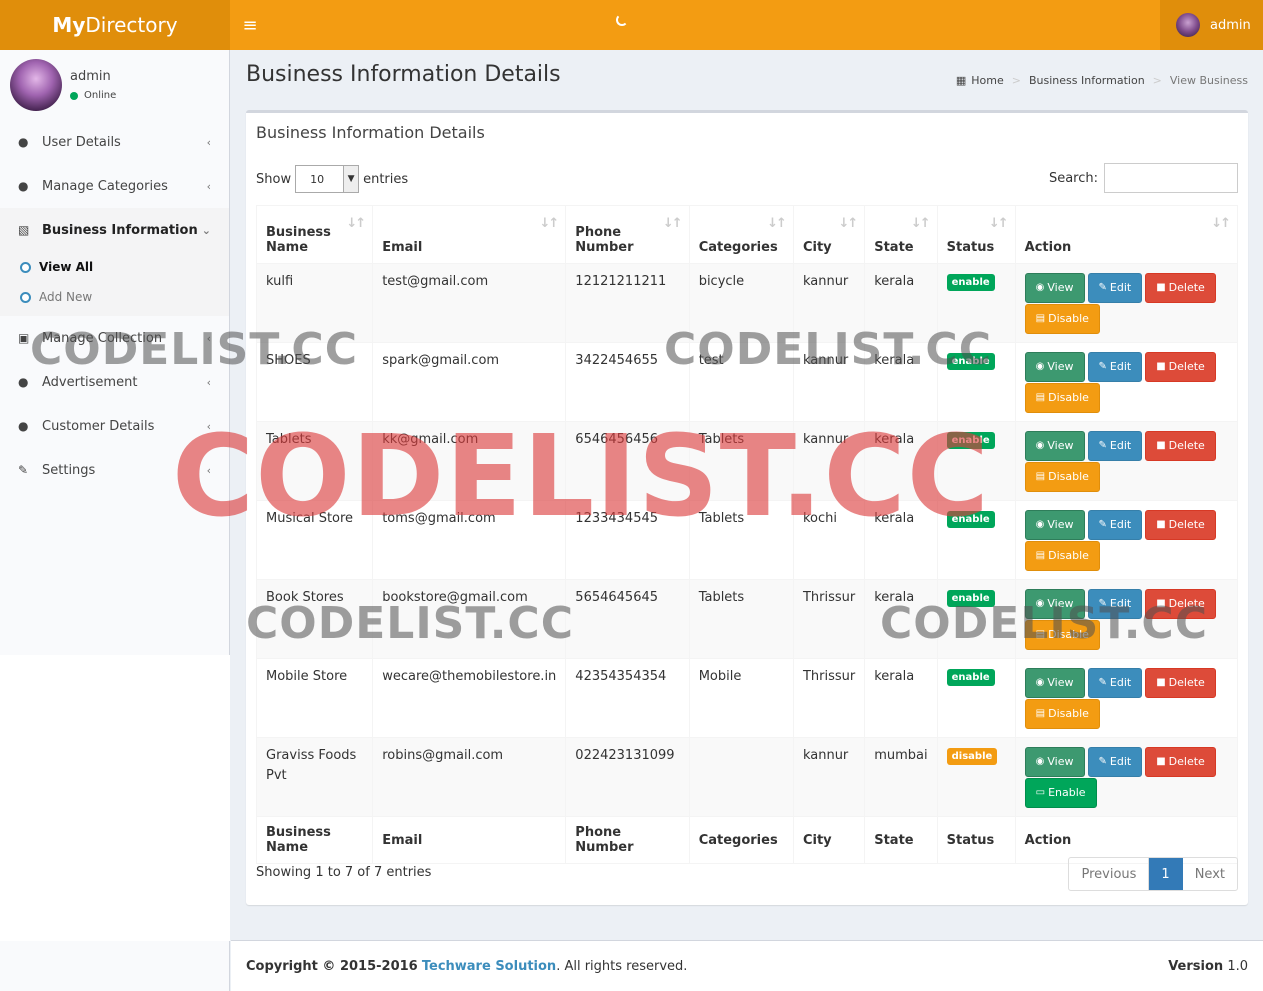  What do you see at coordinates (627, 777) in the screenshot?
I see `cell-phone: 022423131099` at bounding box center [627, 777].